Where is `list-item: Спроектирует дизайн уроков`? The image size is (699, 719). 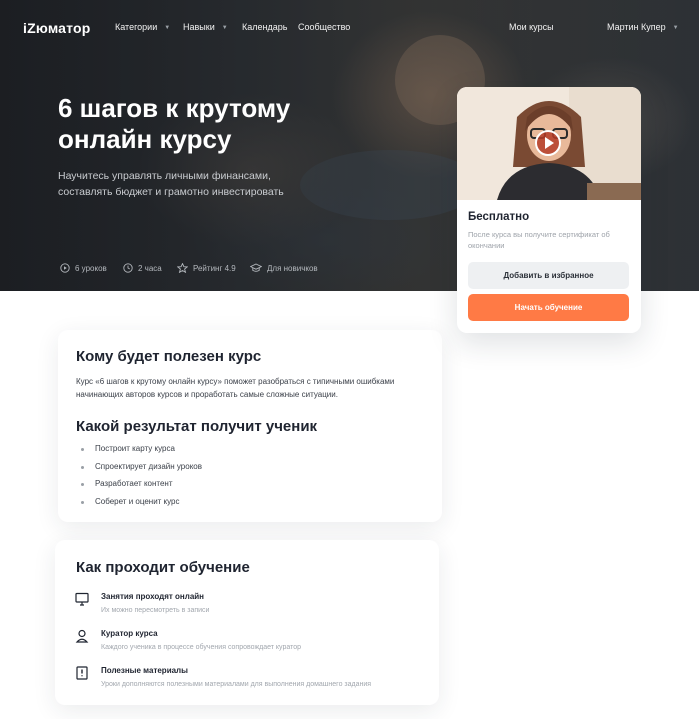
list-item: Спроектирует дизайн уроков is located at coordinates (141, 466).